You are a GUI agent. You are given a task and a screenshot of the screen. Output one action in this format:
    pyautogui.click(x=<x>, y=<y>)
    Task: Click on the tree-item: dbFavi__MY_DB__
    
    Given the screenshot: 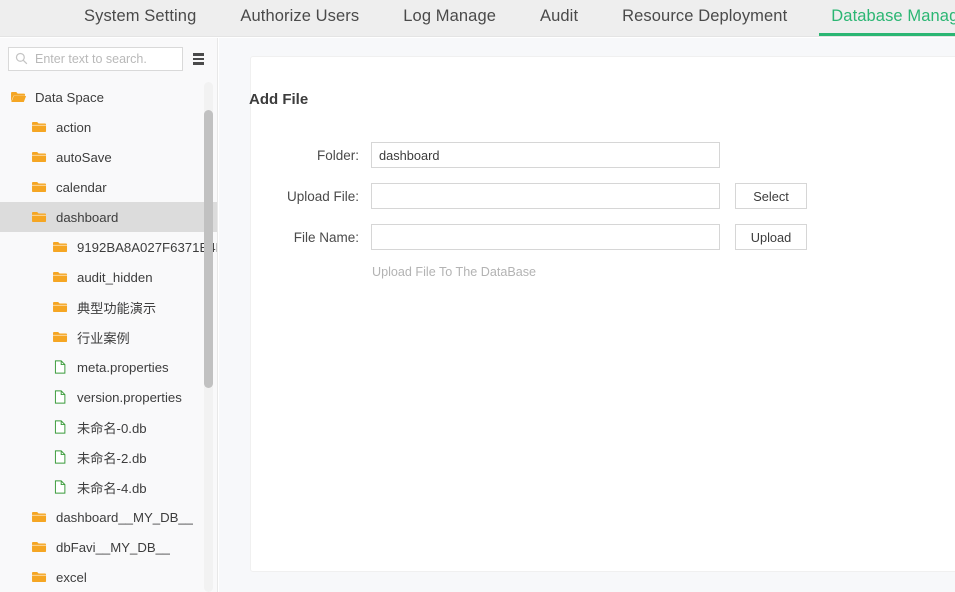 What is the action you would take?
    pyautogui.click(x=108, y=547)
    